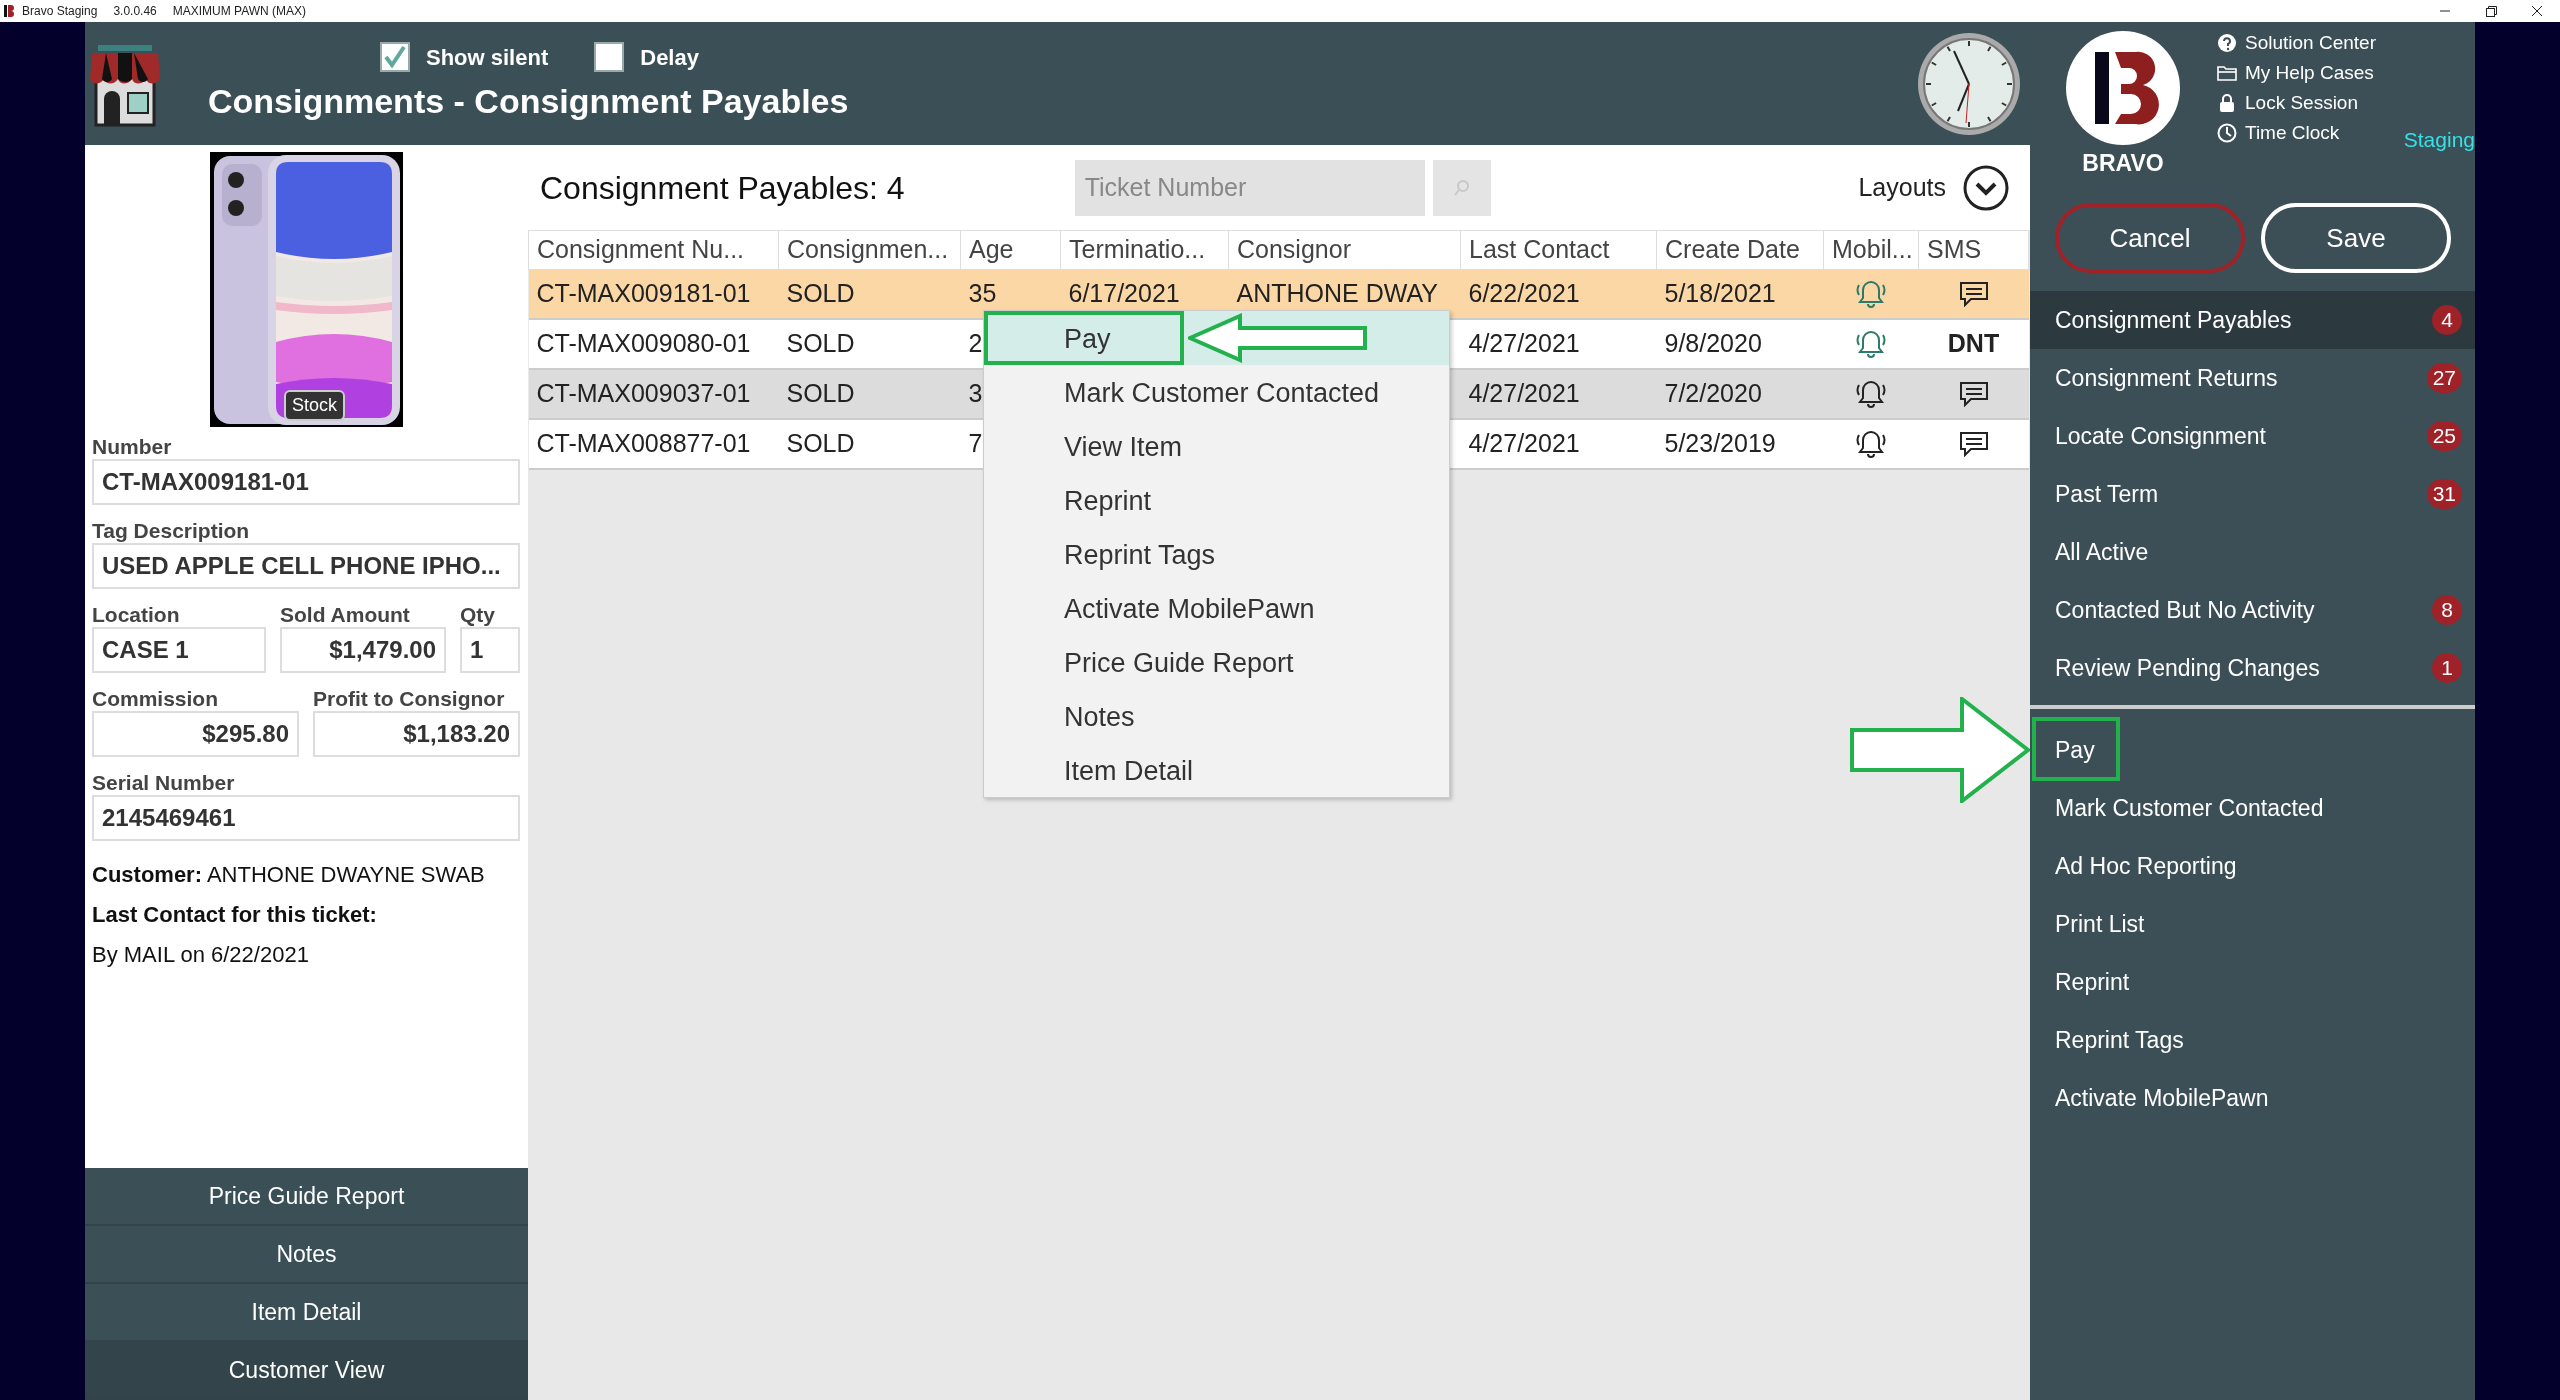 The width and height of the screenshot is (2560, 1400). Describe the element at coordinates (164, 783) in the screenshot. I see `field-label: Serial Number` at that location.